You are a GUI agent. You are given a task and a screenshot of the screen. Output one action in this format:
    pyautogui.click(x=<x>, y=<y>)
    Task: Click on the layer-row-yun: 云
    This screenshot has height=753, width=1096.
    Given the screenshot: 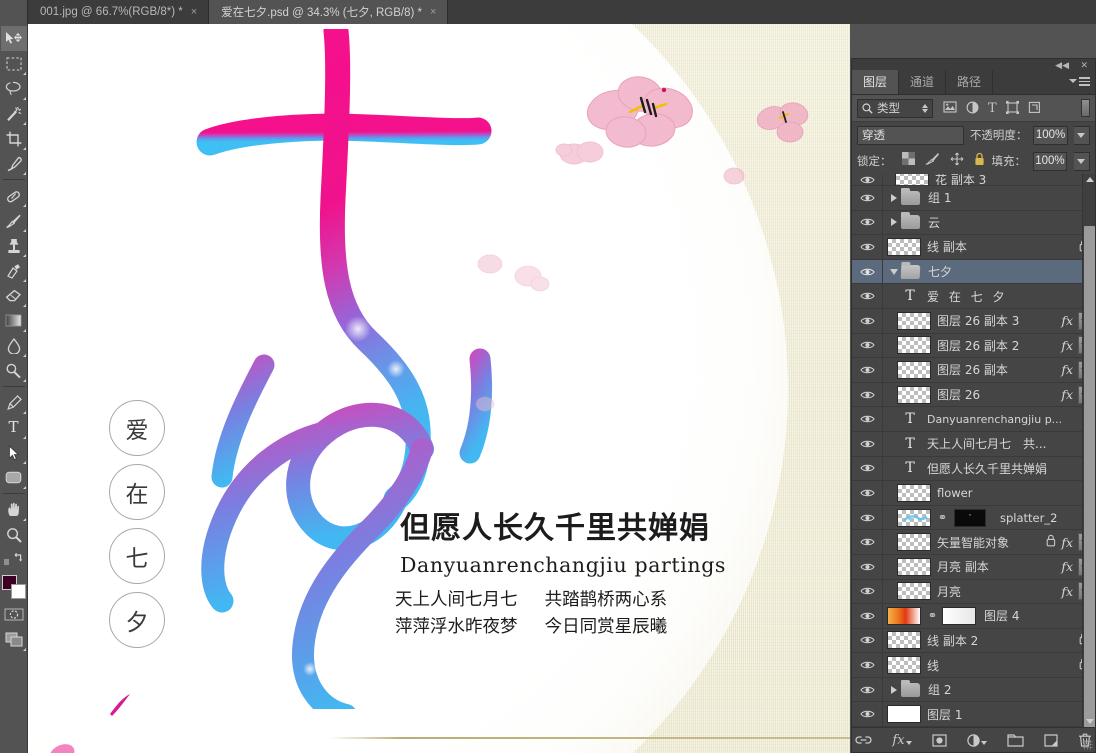 What is the action you would take?
    pyautogui.click(x=973, y=223)
    